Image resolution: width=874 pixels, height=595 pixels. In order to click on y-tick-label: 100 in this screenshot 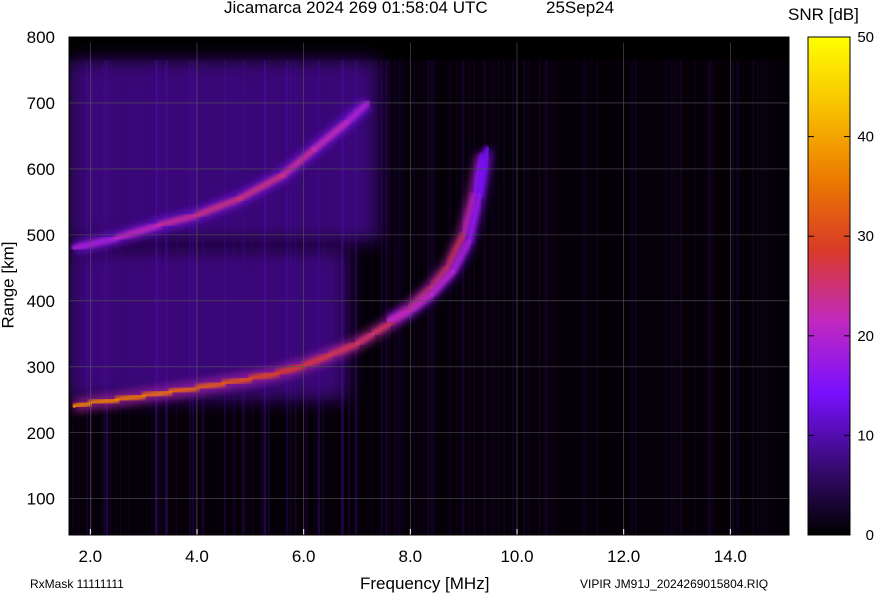, I will do `click(41, 499)`.